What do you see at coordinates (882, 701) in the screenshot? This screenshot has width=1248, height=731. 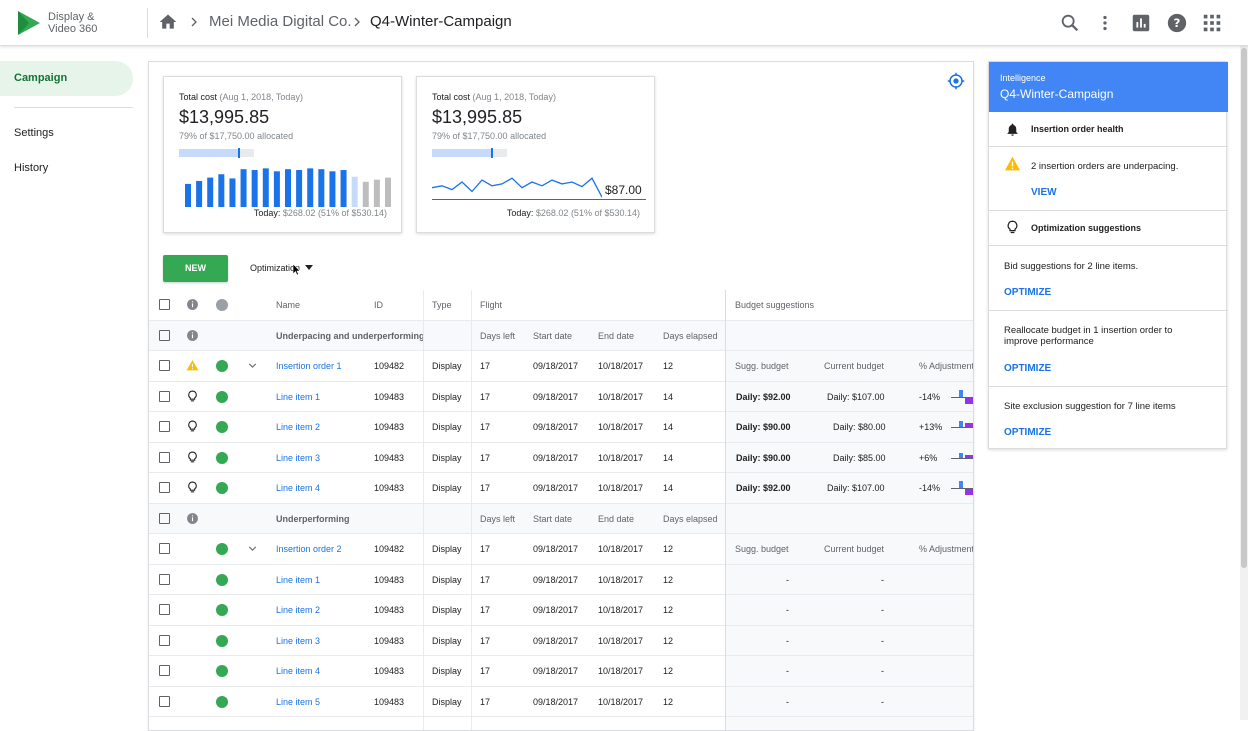 I see `current-budget: -` at bounding box center [882, 701].